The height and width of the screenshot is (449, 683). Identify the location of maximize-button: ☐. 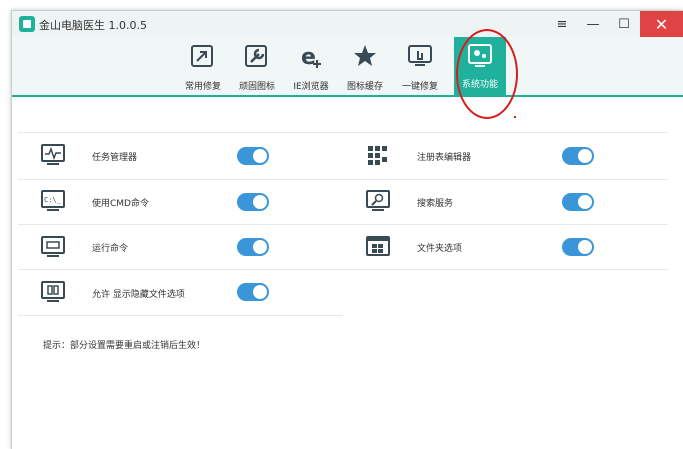
(624, 24).